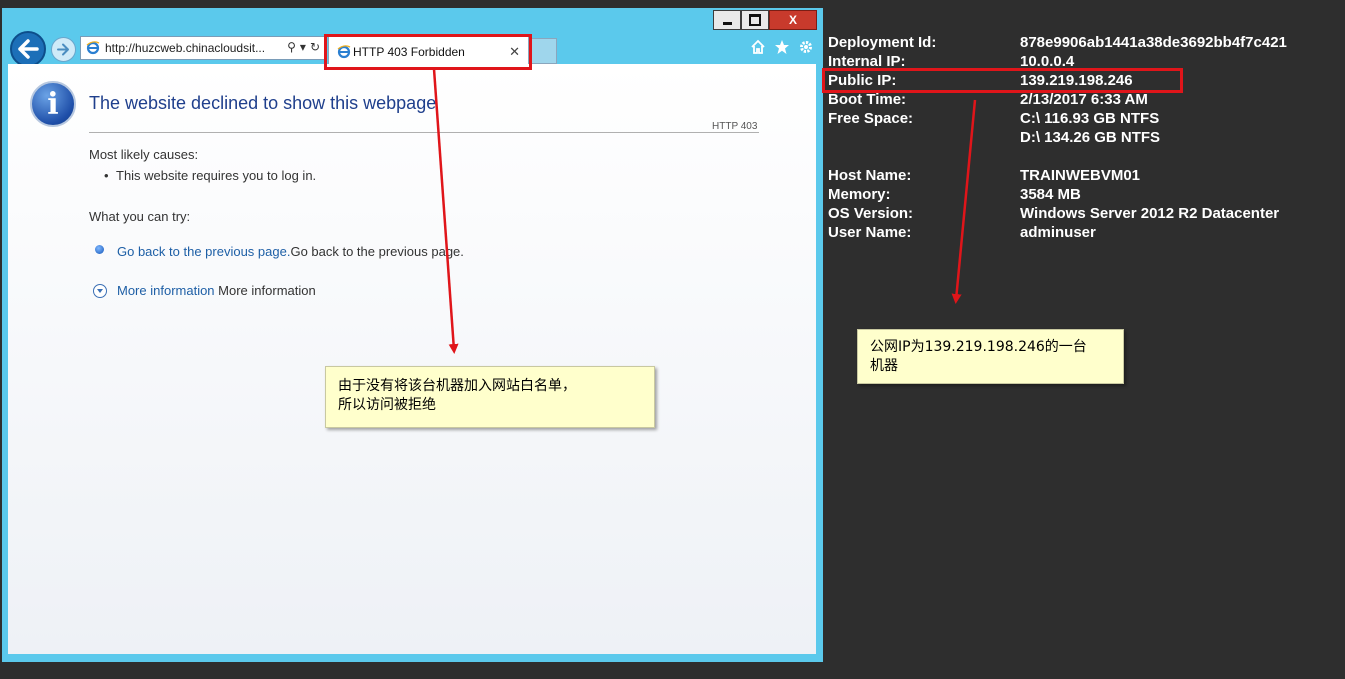 This screenshot has height=679, width=1345. What do you see at coordinates (727, 20) in the screenshot?
I see `minimize-button` at bounding box center [727, 20].